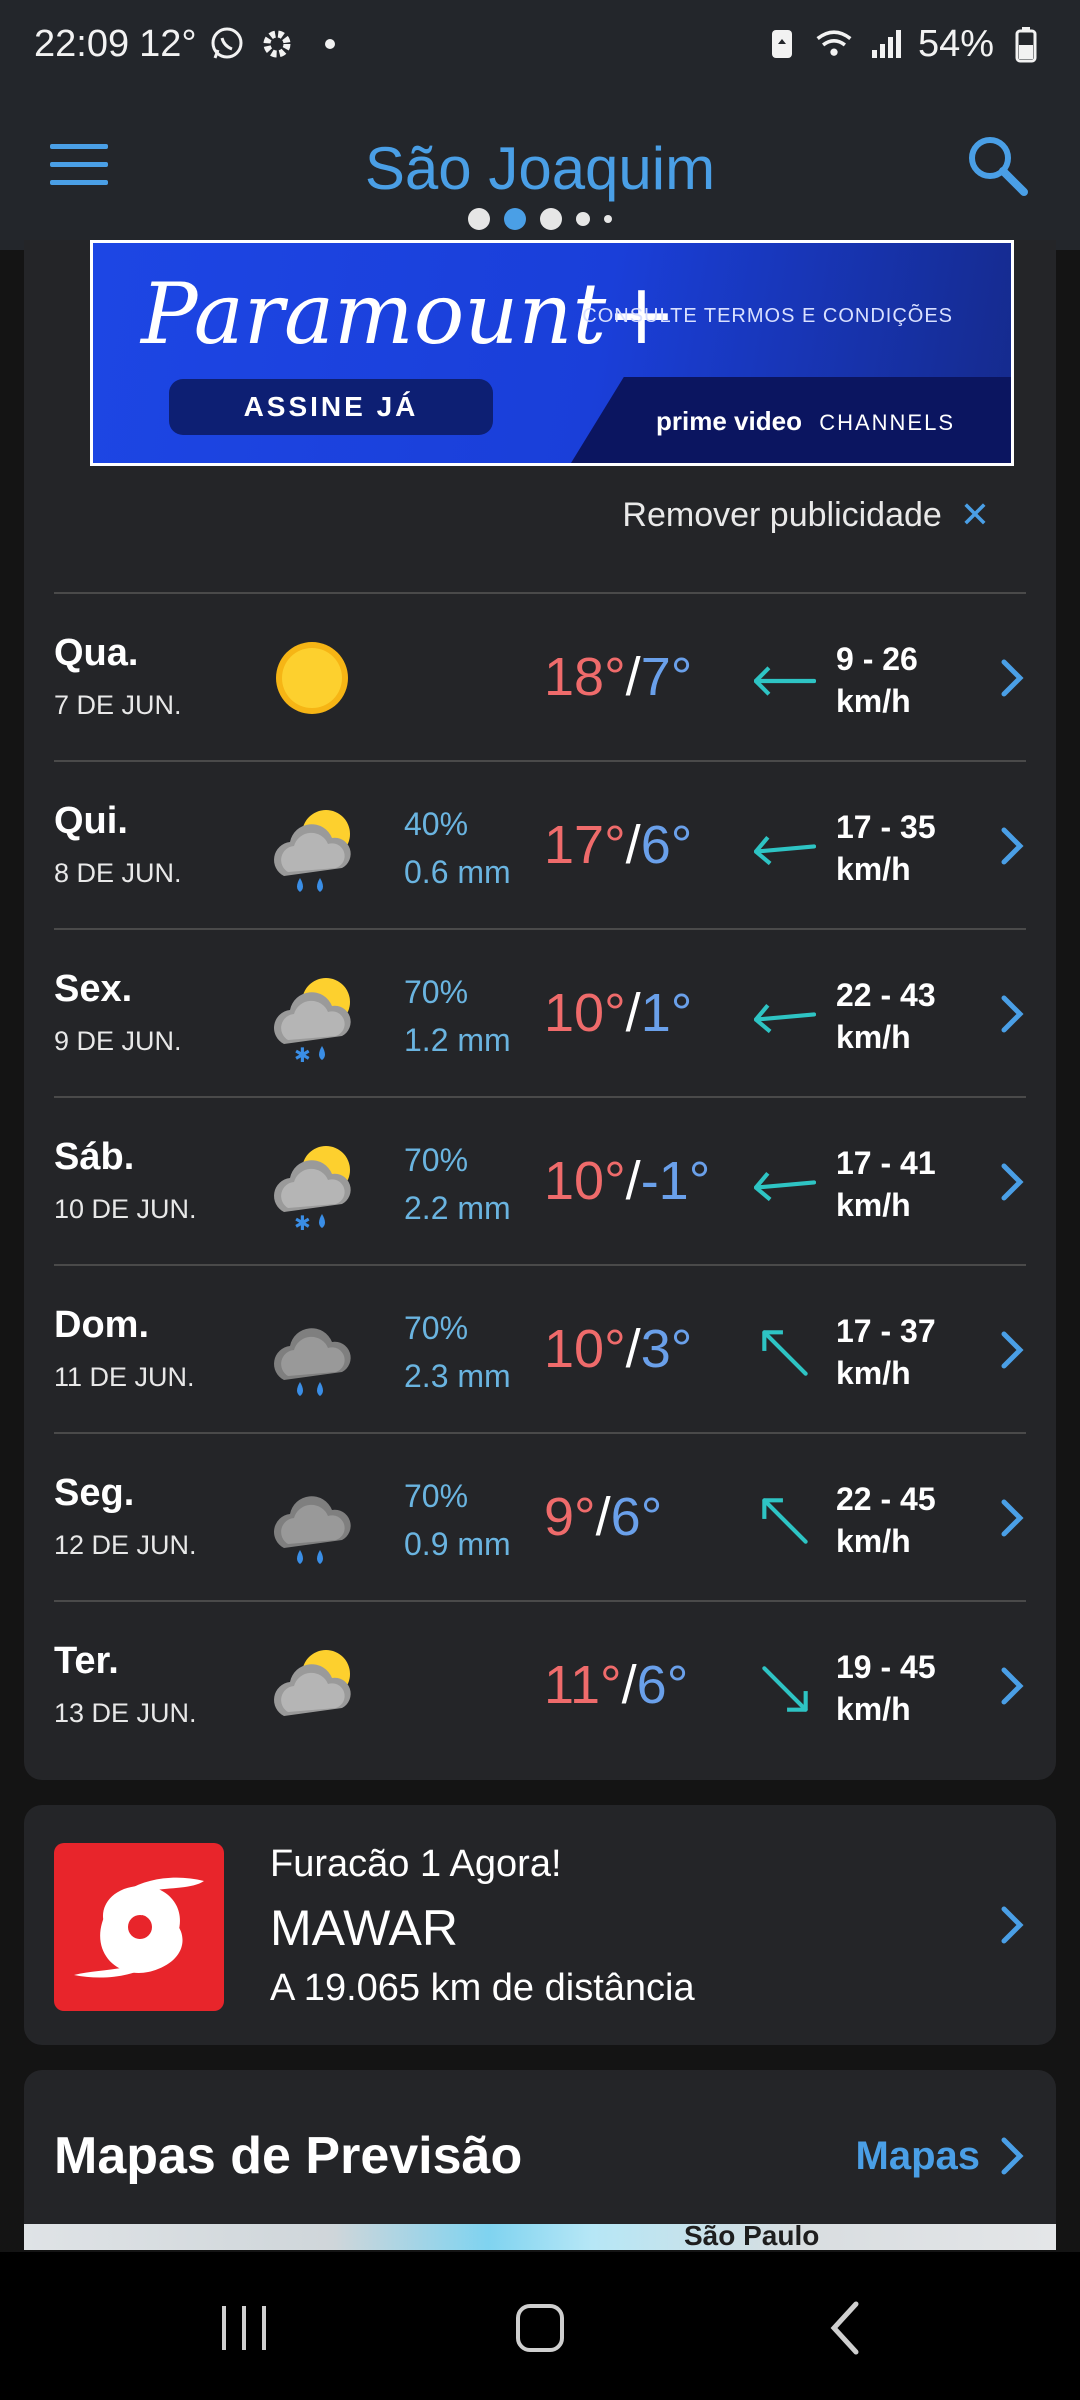  Describe the element at coordinates (540, 1684) in the screenshot. I see `forecast-row: Ter. 13 DE JUN. 11°/6° 19 - 45 km/h` at that location.